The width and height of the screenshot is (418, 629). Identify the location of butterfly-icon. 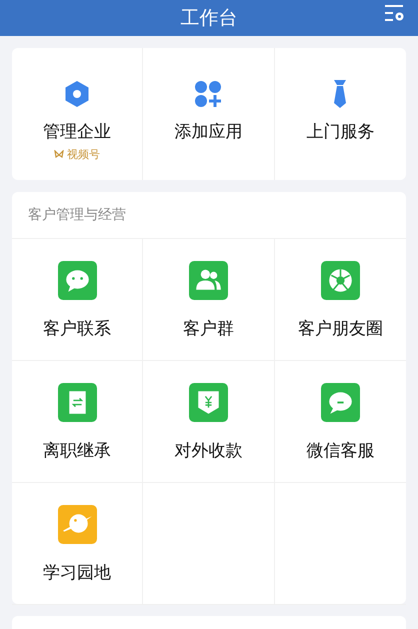
(59, 155).